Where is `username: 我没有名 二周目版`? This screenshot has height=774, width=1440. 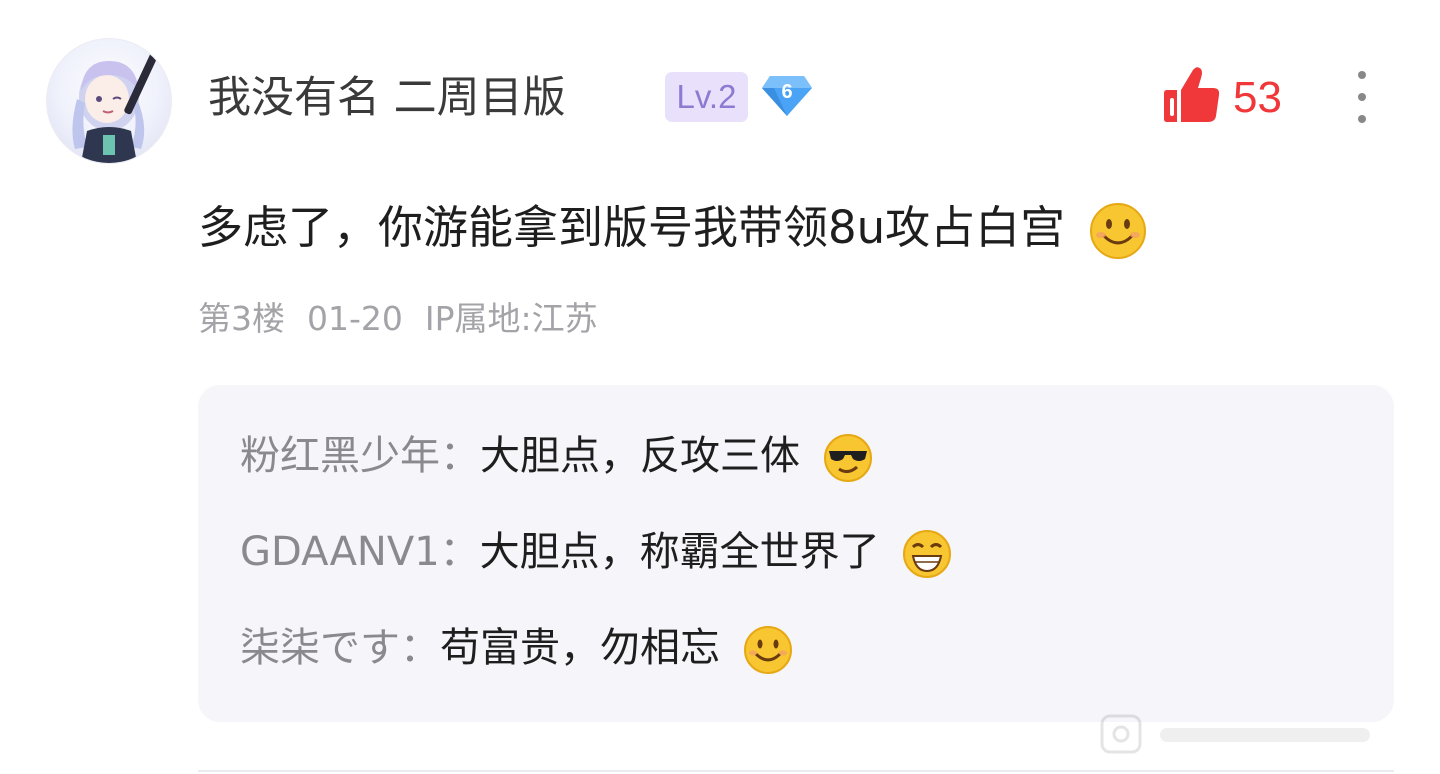 username: 我没有名 二周目版 is located at coordinates (387, 98).